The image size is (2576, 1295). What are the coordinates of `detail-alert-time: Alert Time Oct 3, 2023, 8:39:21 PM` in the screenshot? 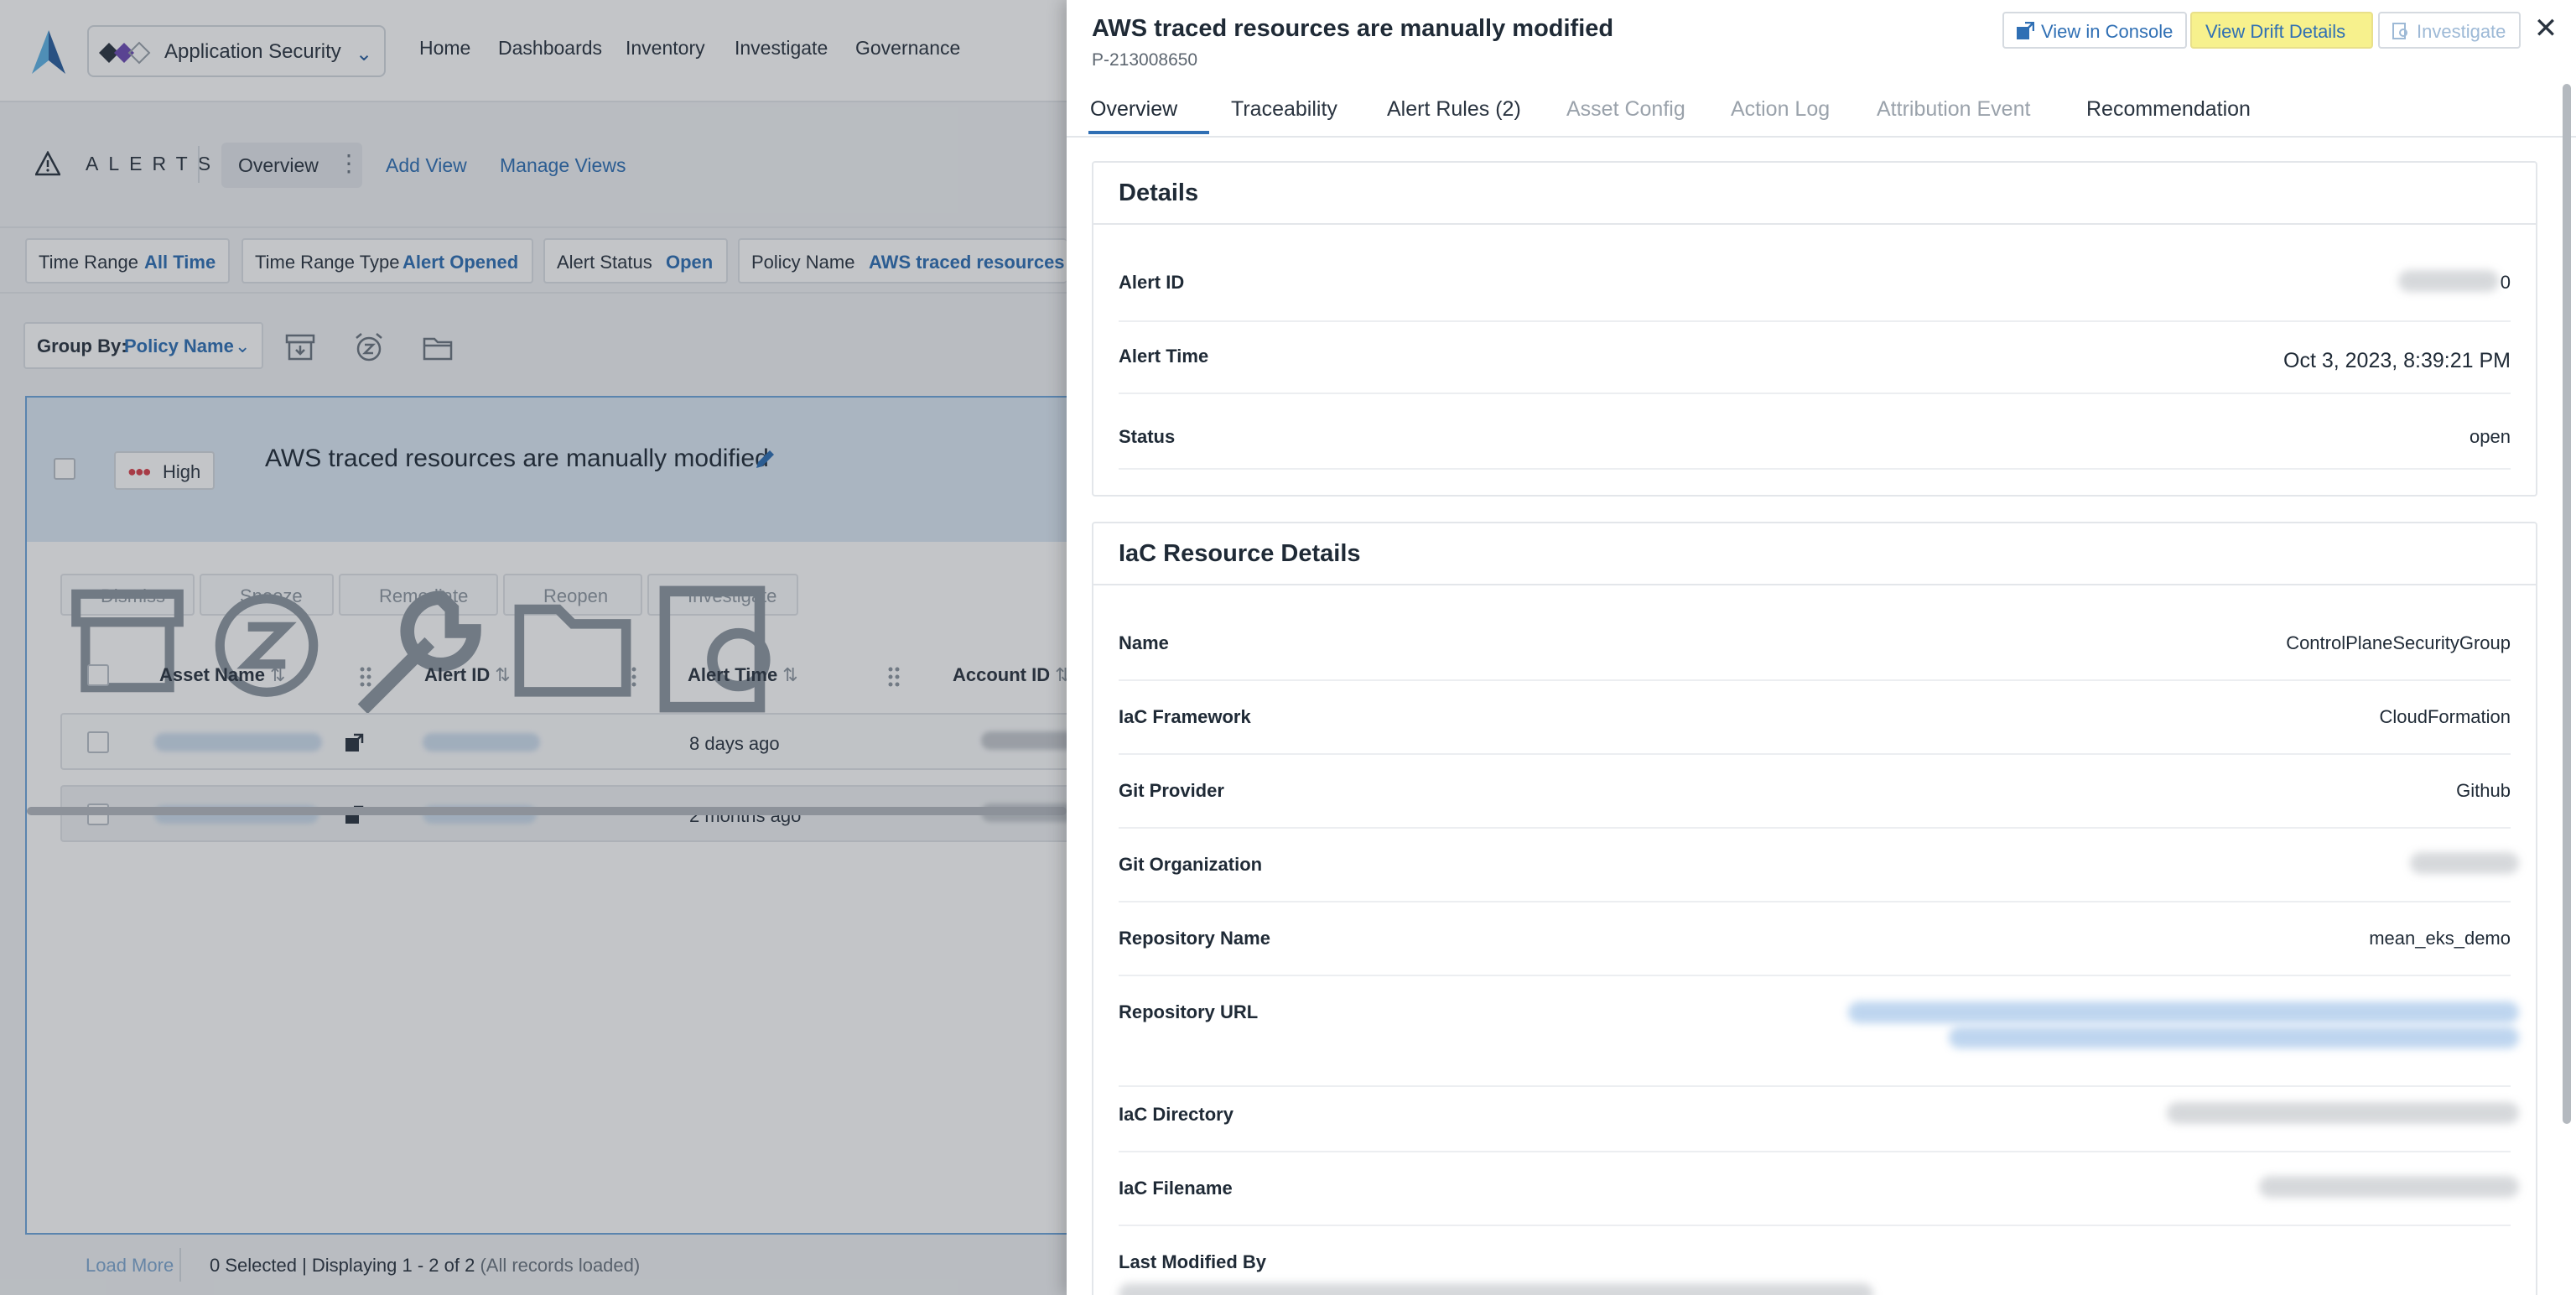 It's located at (1815, 379).